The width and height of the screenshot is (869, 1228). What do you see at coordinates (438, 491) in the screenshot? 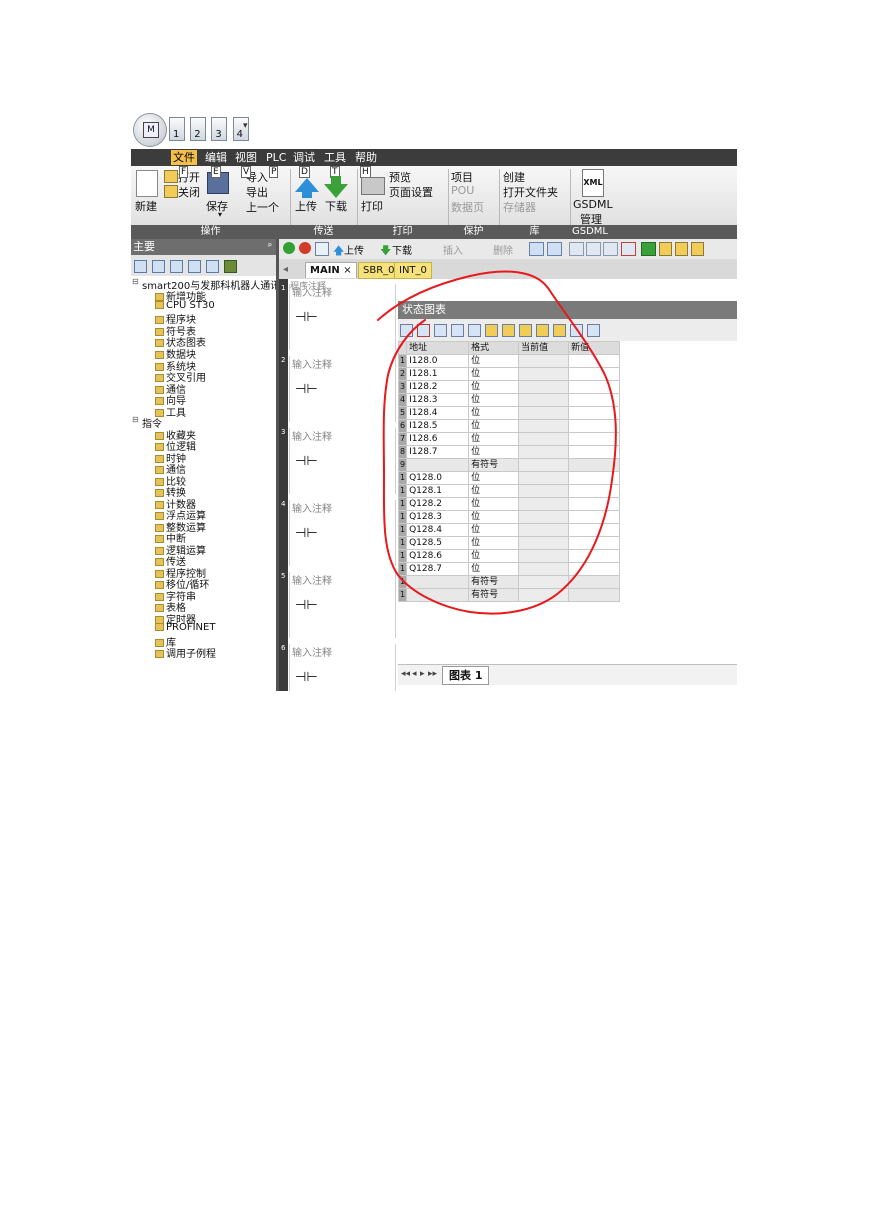
I see `cell-address: Q128.1` at bounding box center [438, 491].